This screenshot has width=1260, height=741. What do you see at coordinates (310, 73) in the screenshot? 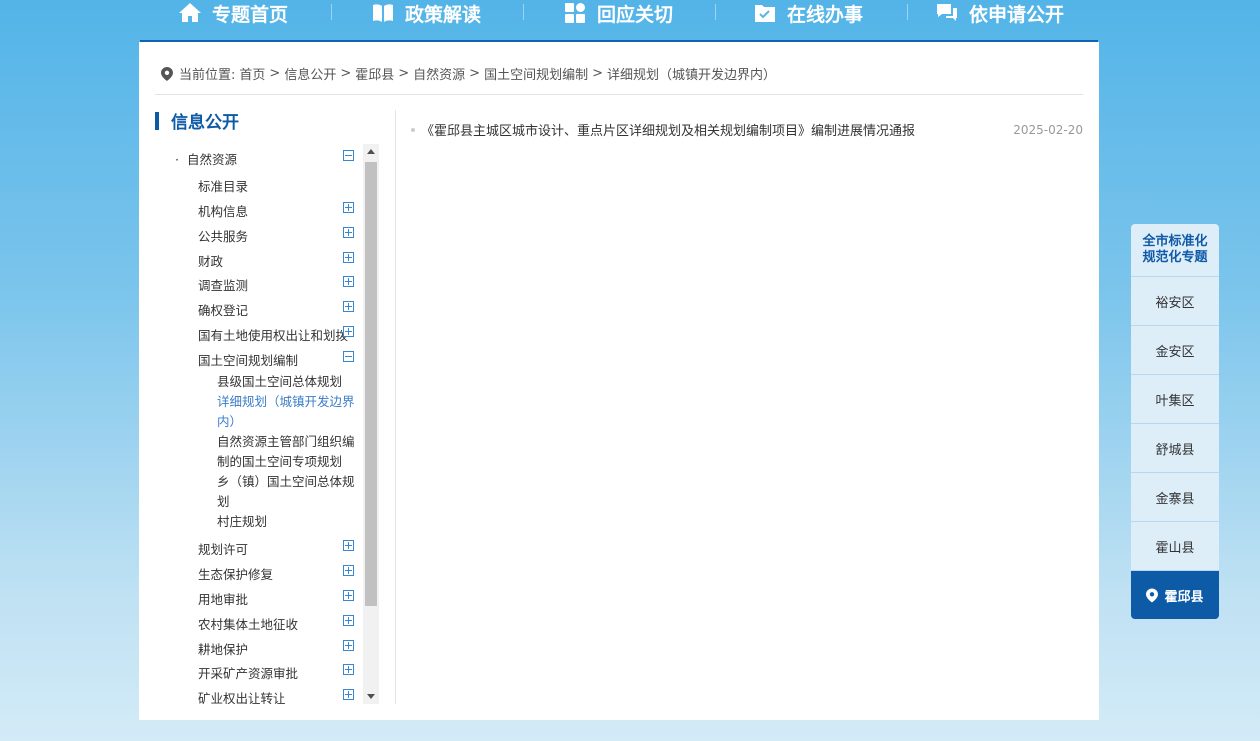
I see `breadcrumb-info: 信息公开` at bounding box center [310, 73].